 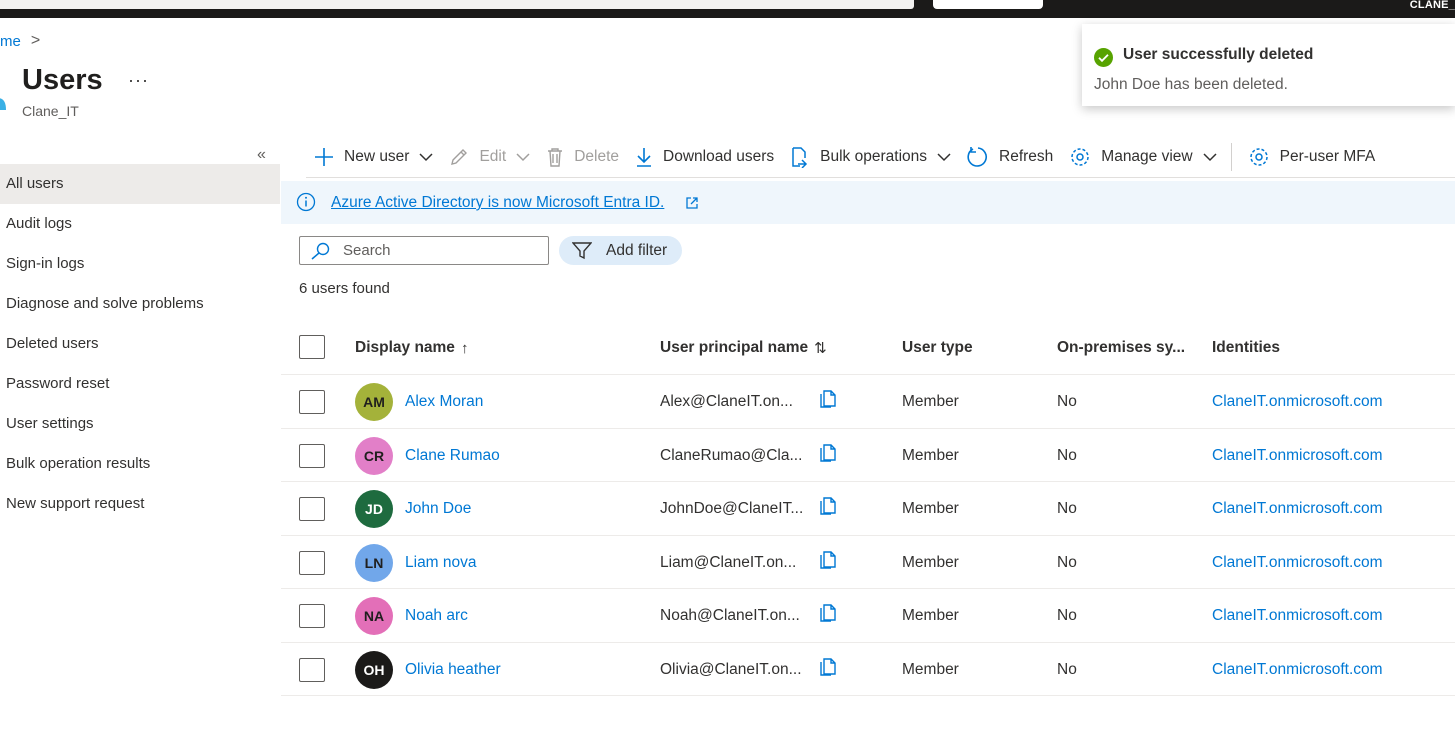 What do you see at coordinates (312, 347) in the screenshot?
I see `select-all-checkbox` at bounding box center [312, 347].